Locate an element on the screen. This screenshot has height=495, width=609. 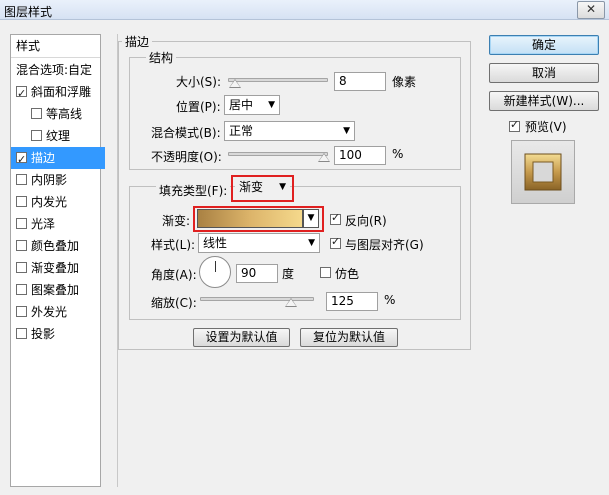
preview-image is located at coordinates (543, 172).